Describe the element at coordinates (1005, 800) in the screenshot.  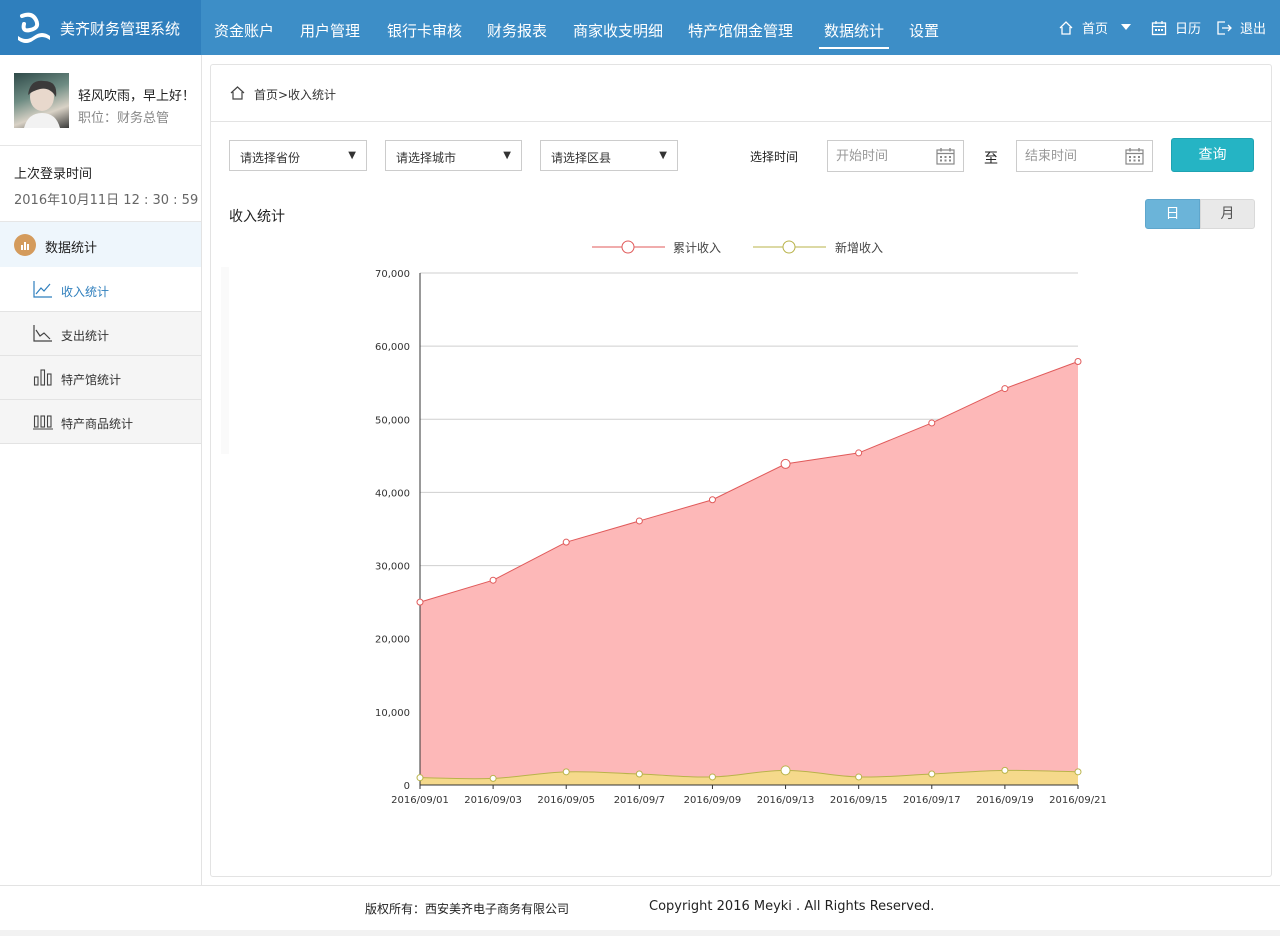
I see `x-tick-label: 2016/09/19` at that location.